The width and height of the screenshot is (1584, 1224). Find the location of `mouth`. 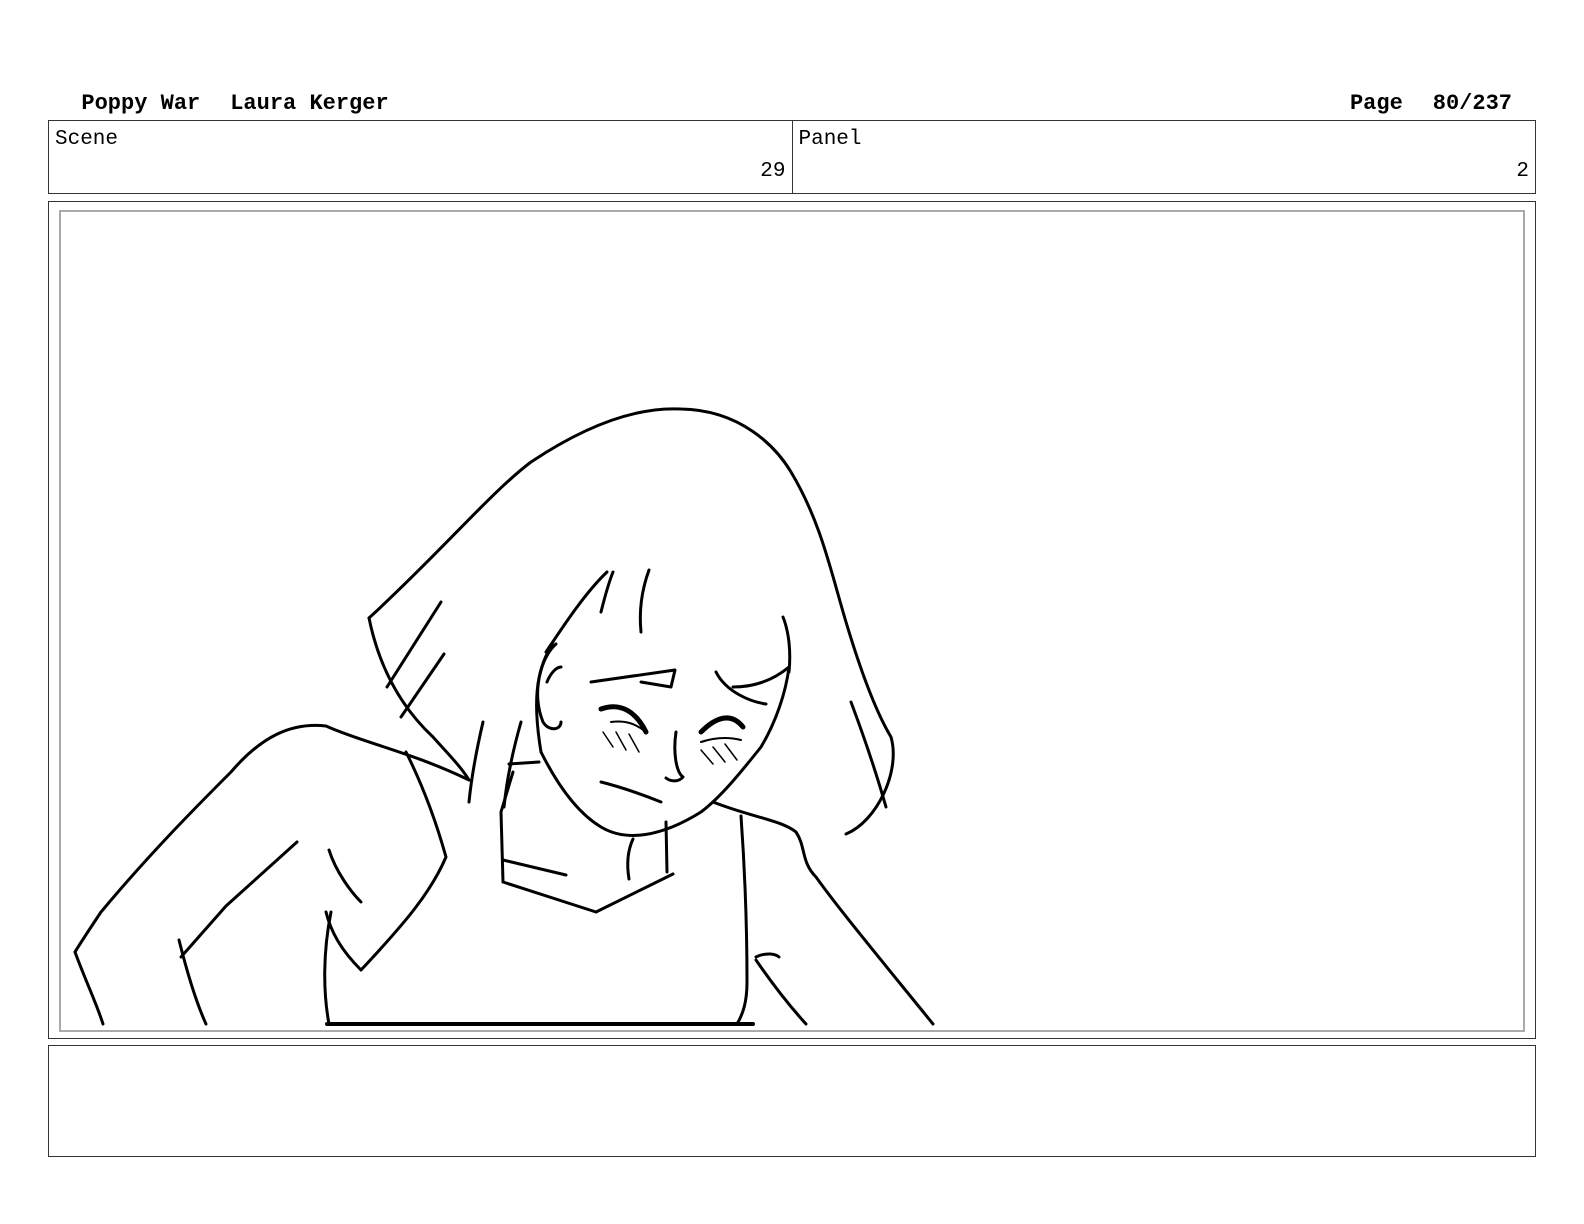

mouth is located at coordinates (631, 792).